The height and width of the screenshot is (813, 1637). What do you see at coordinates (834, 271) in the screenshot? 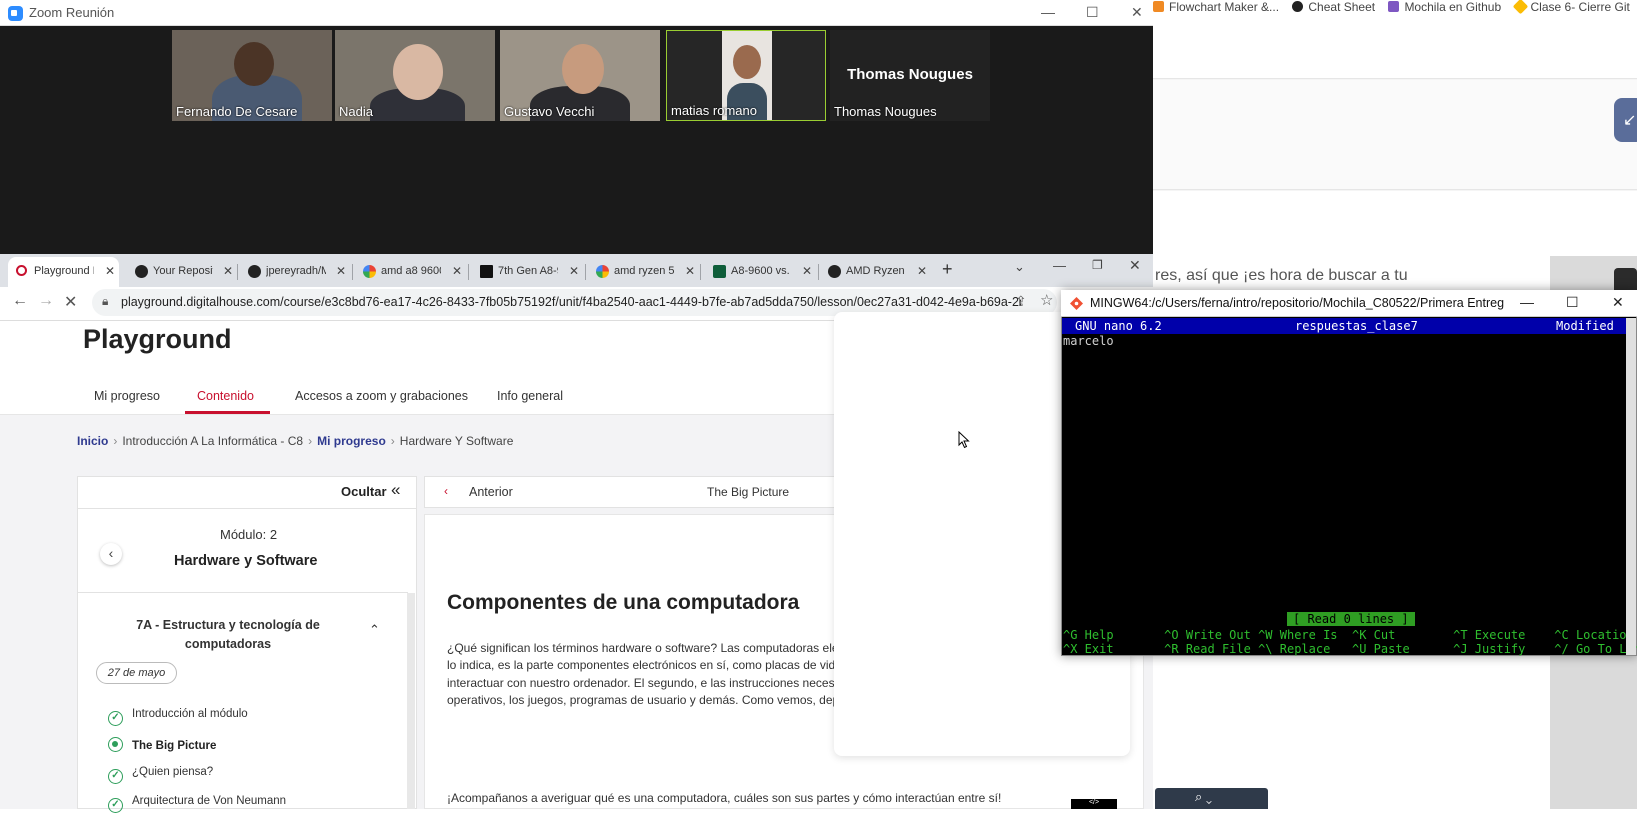
I see `versus-icon` at bounding box center [834, 271].